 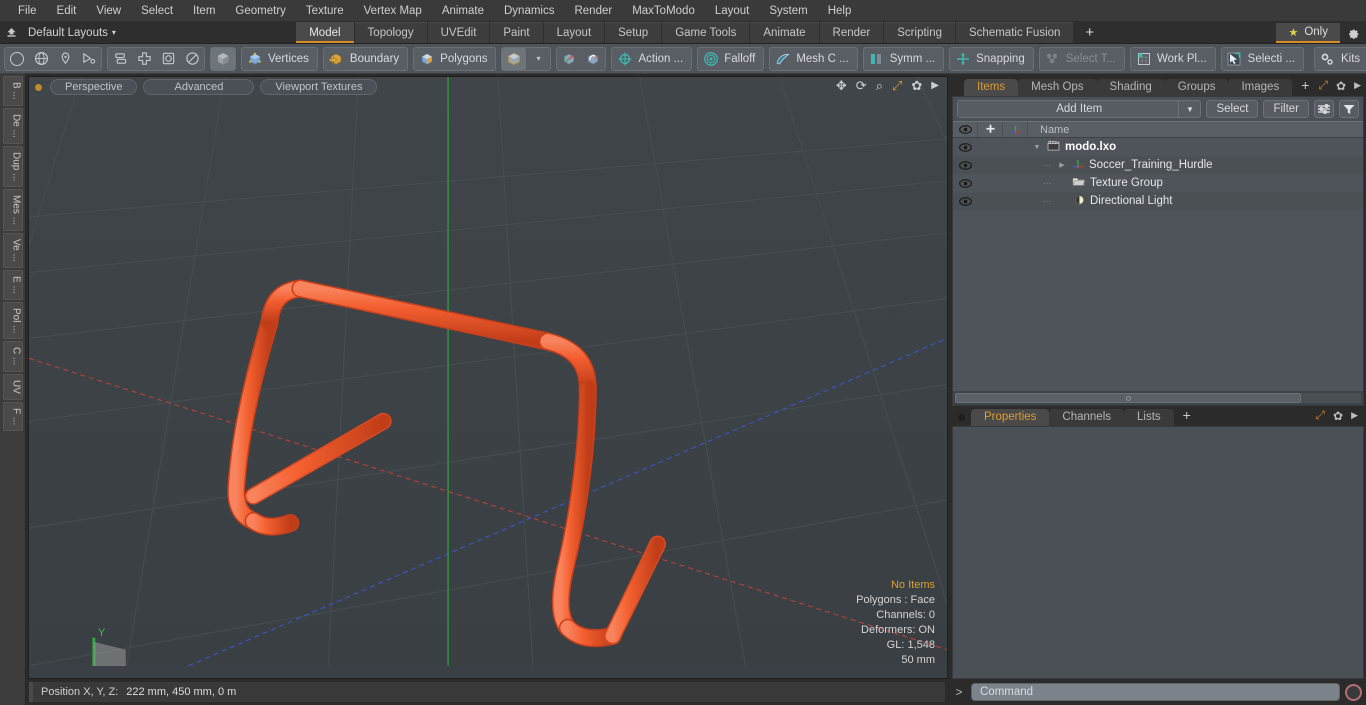 I want to click on tab-layout: Layout, so click(x=574, y=32).